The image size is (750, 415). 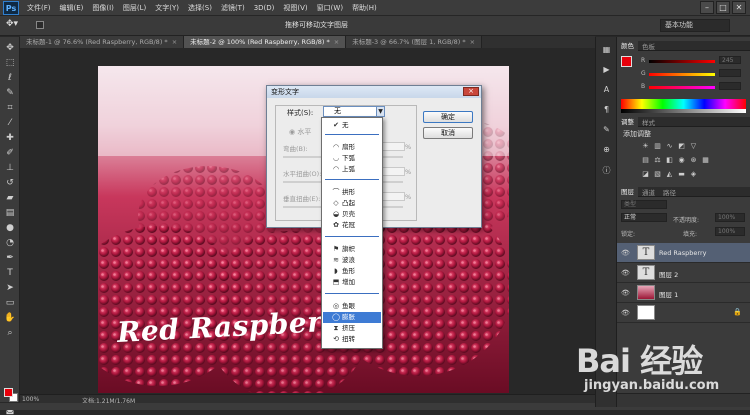 What do you see at coordinates (40, 25) in the screenshot?
I see `auto-select-checkbox` at bounding box center [40, 25].